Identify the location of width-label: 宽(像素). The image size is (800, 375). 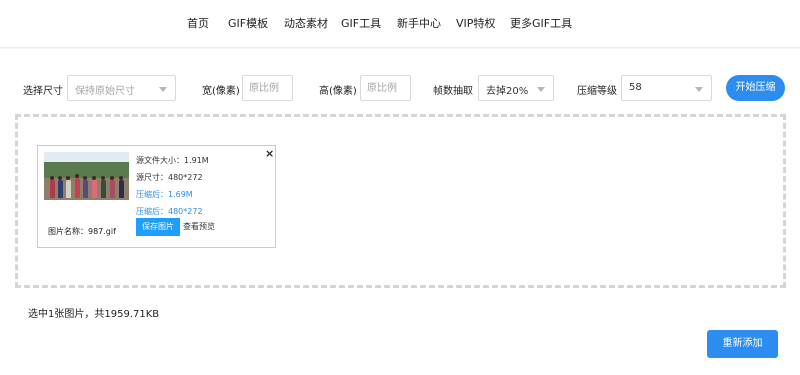
(221, 91).